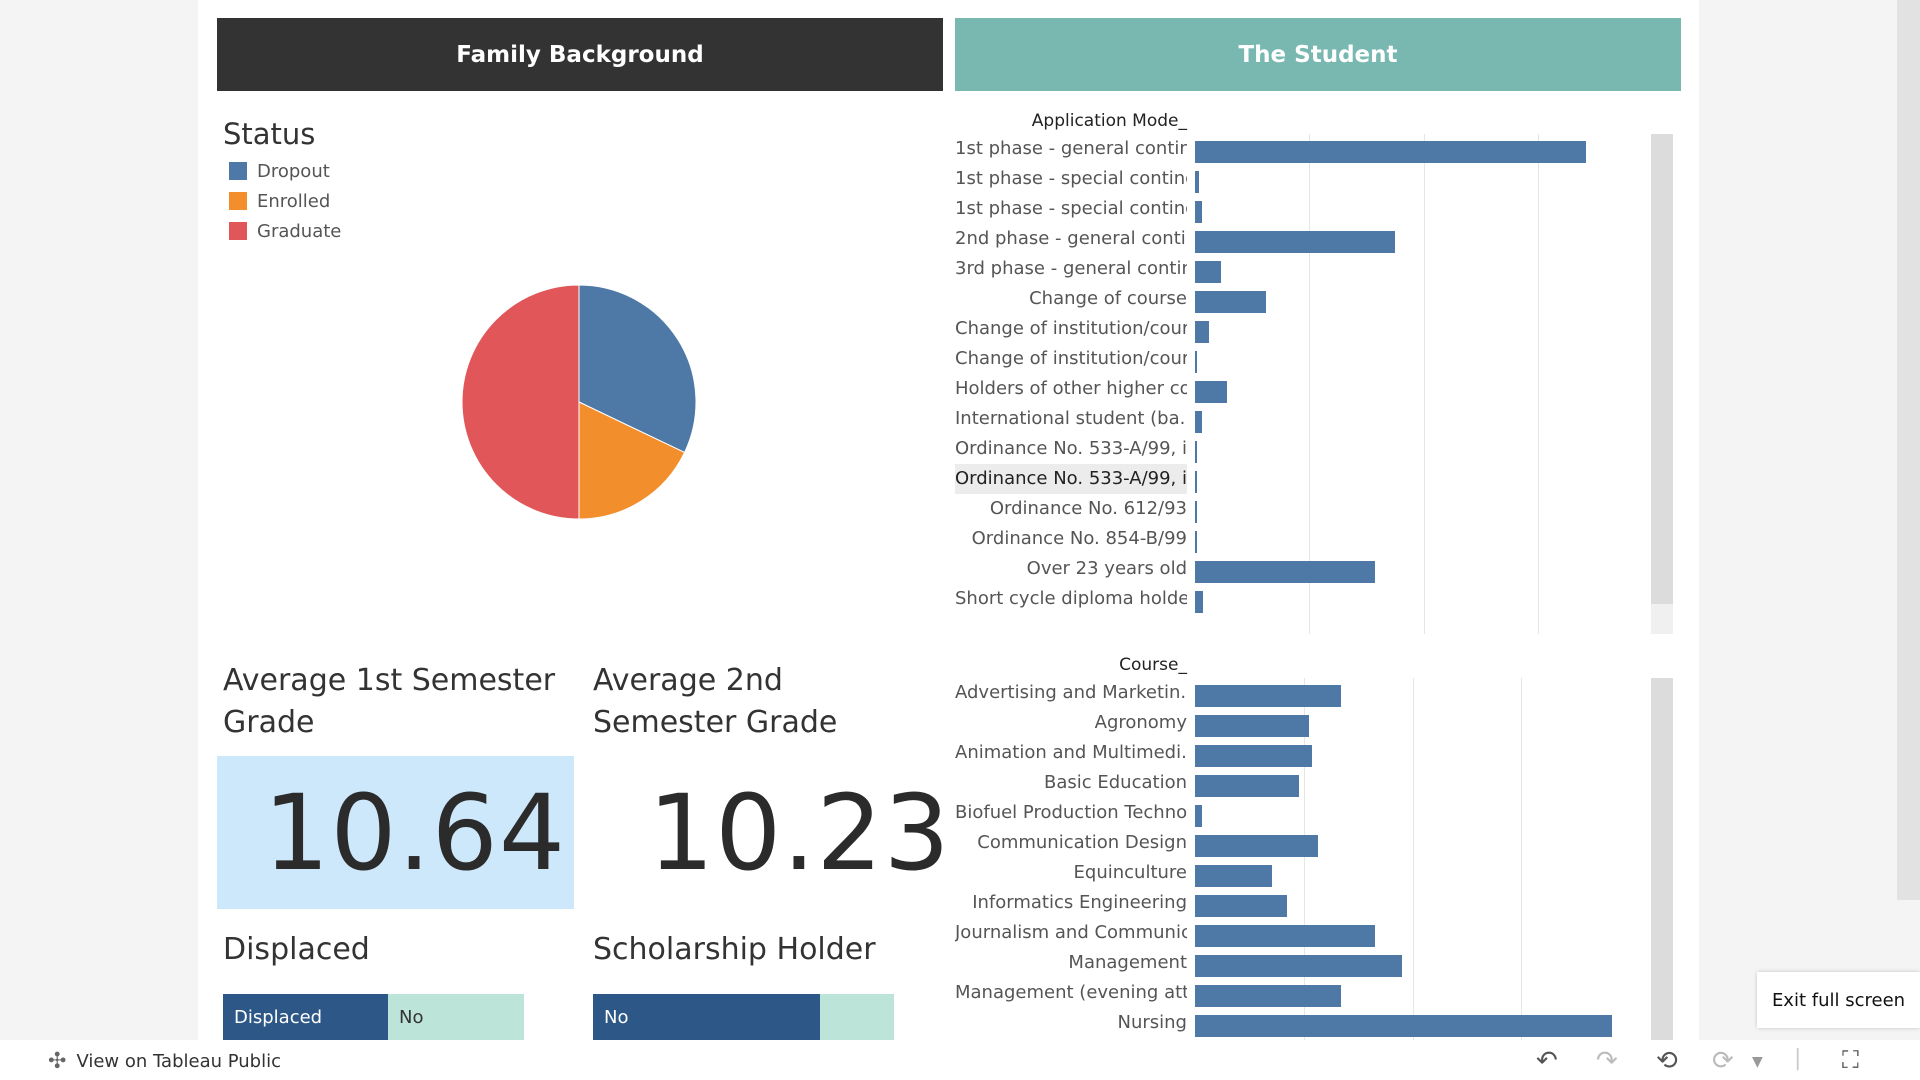  What do you see at coordinates (857, 1017) in the screenshot?
I see `scholarship-segment-yes` at bounding box center [857, 1017].